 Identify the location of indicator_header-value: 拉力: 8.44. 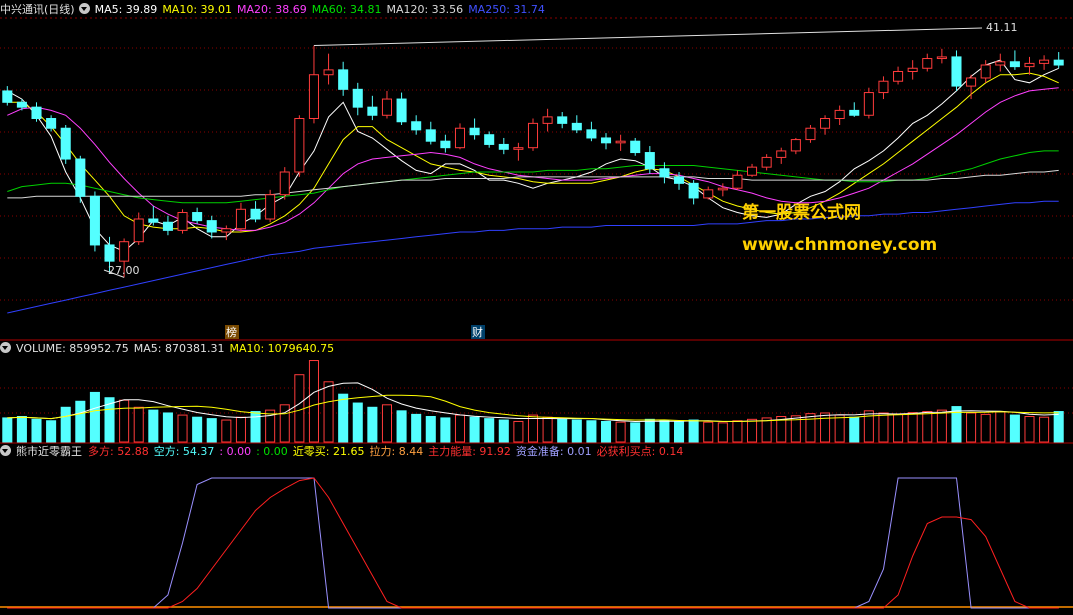
(396, 451).